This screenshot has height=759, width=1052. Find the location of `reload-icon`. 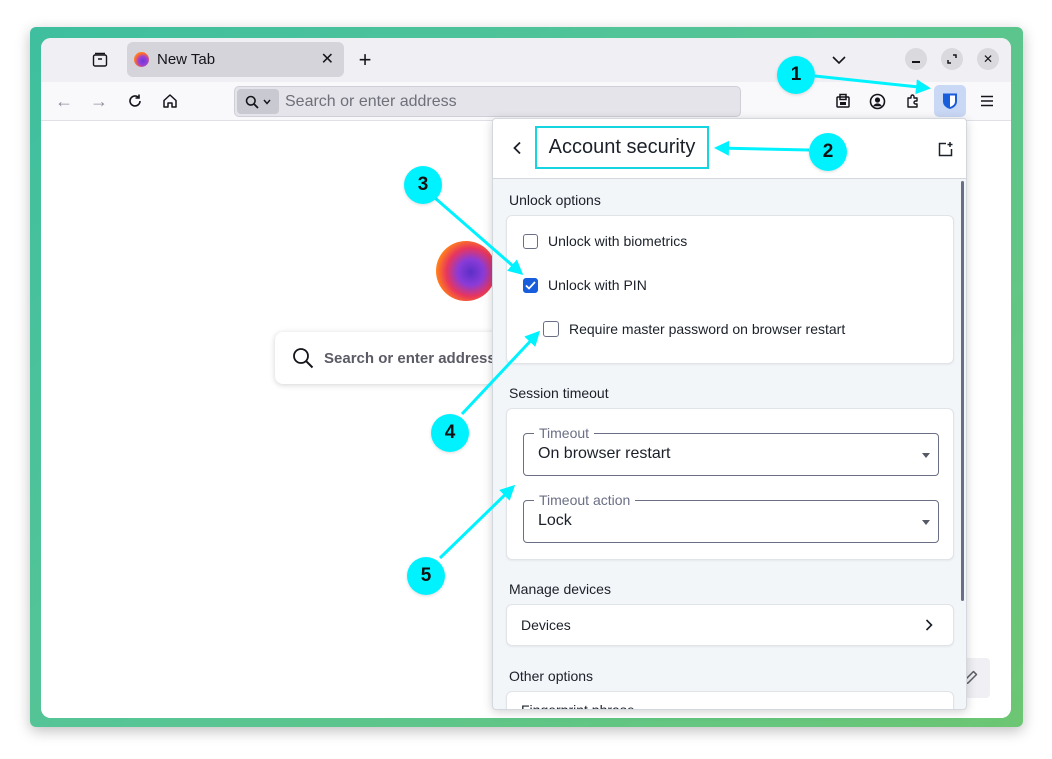

reload-icon is located at coordinates (135, 100).